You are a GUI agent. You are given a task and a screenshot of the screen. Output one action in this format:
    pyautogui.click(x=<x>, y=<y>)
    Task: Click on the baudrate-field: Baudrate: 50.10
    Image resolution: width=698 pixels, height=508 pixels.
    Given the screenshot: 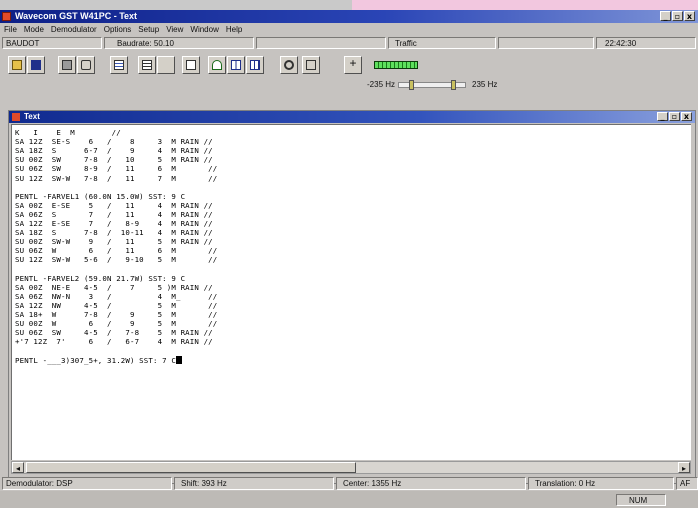 What is the action you would take?
    pyautogui.click(x=179, y=43)
    